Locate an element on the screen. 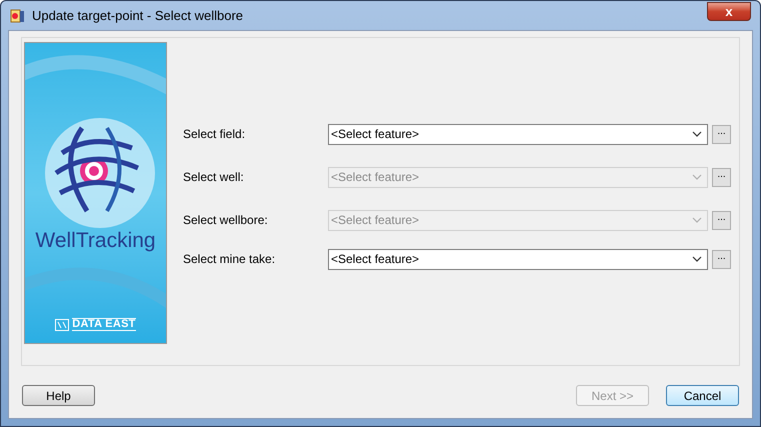 Image resolution: width=761 pixels, height=427 pixels. field-label: Select wellbore: is located at coordinates (226, 220).